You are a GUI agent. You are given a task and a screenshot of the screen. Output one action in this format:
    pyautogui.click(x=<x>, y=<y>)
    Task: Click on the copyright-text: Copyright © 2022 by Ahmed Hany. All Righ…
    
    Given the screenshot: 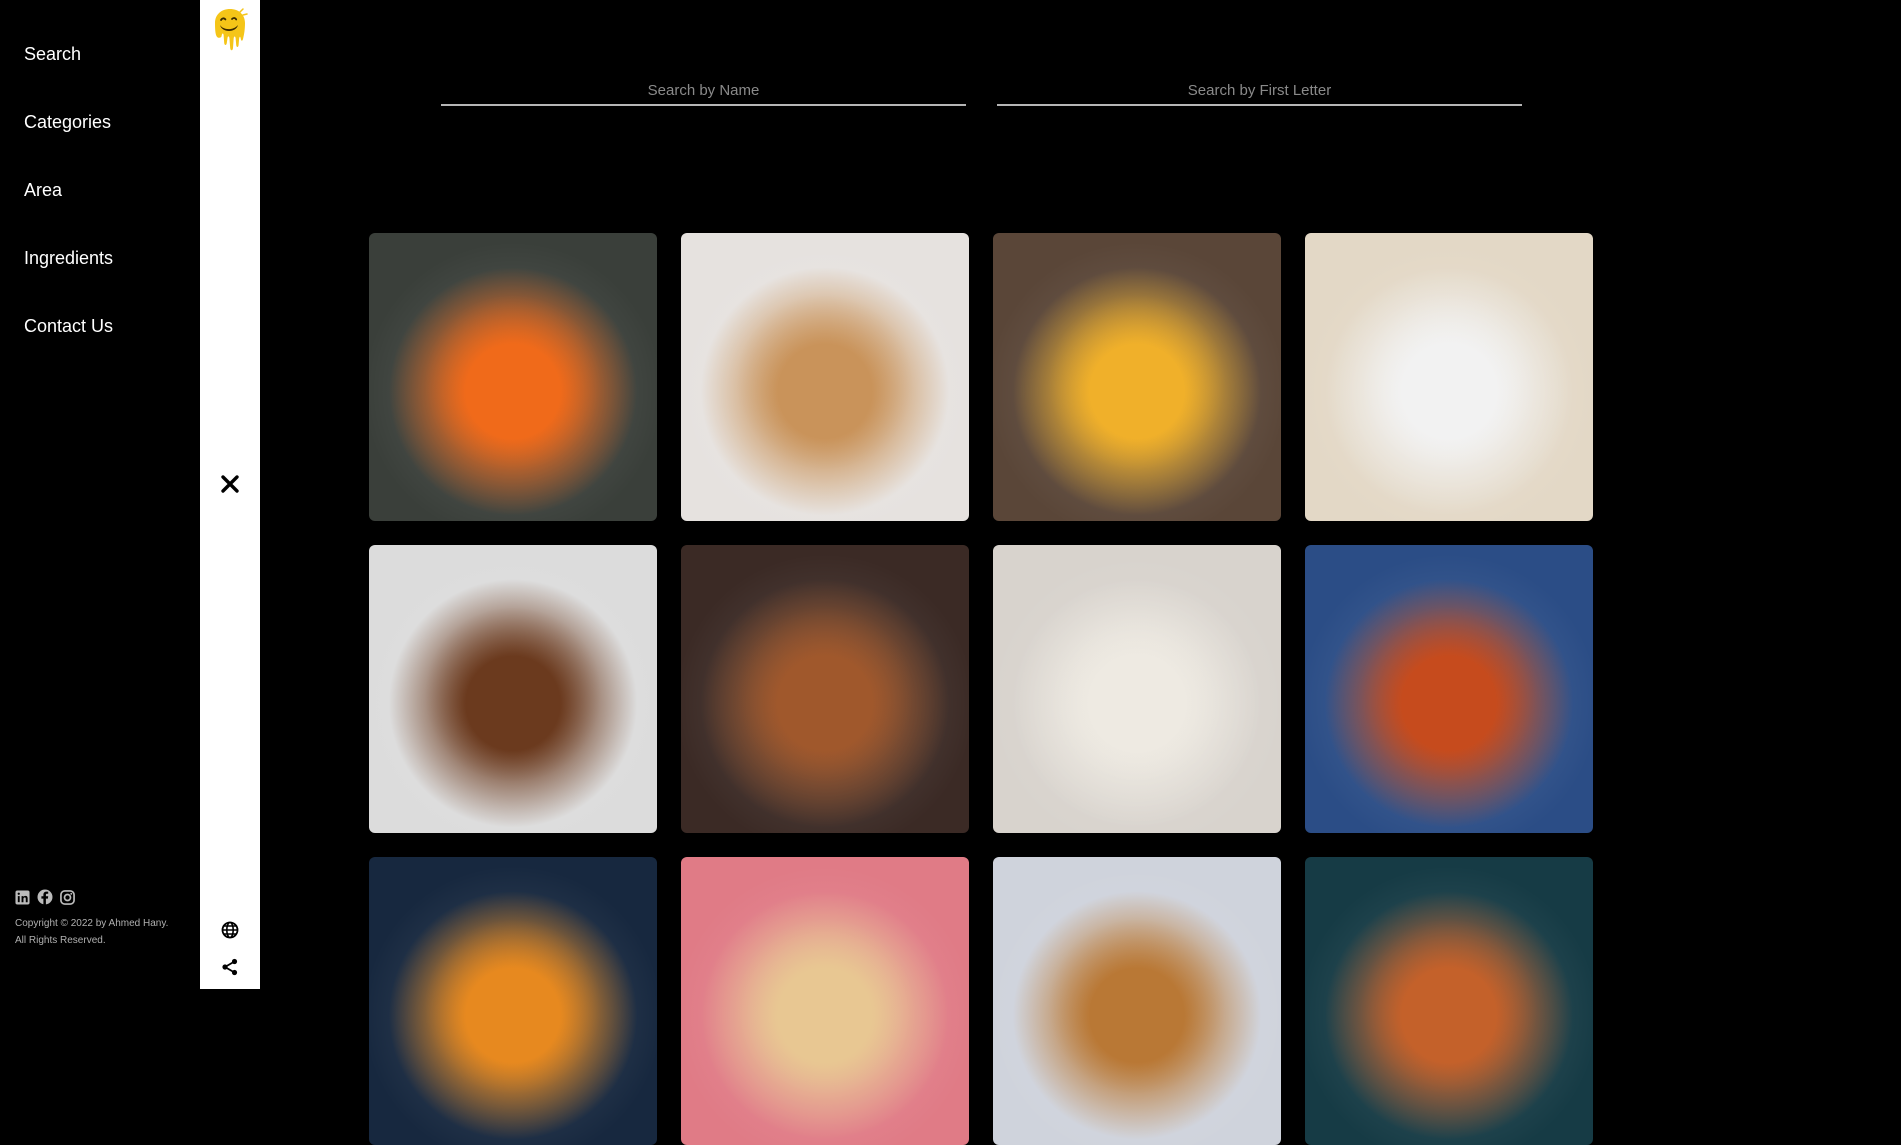 What is the action you would take?
    pyautogui.click(x=91, y=932)
    